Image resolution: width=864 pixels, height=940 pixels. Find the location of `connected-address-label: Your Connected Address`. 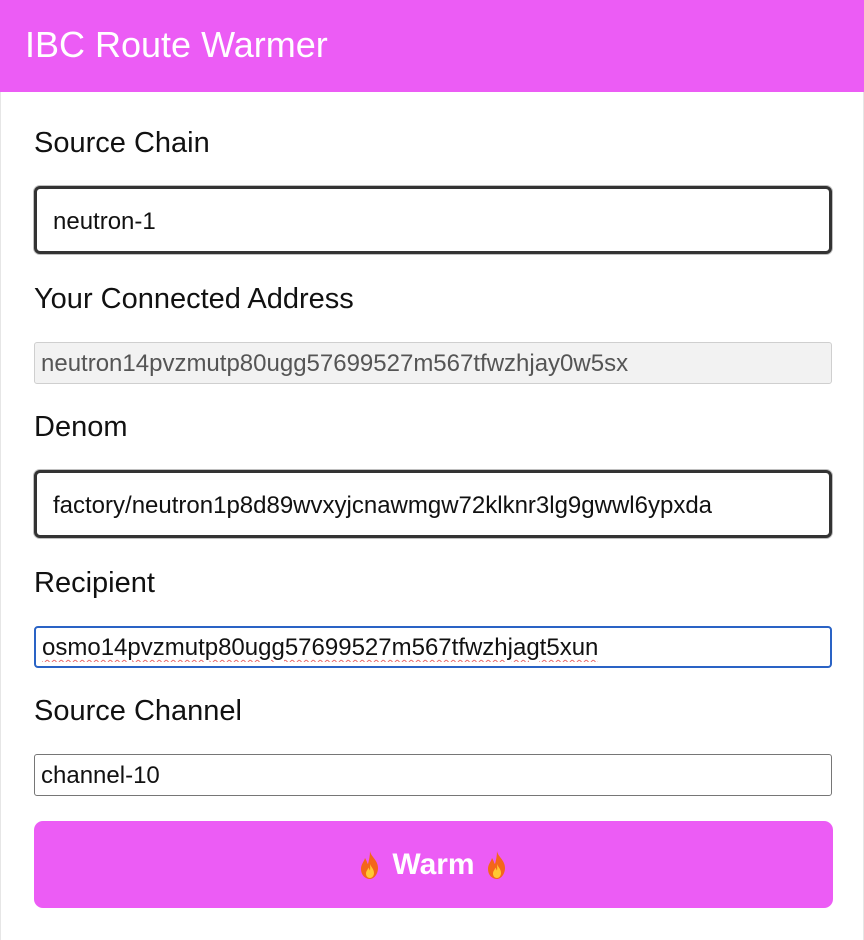

connected-address-label: Your Connected Address is located at coordinates (194, 299).